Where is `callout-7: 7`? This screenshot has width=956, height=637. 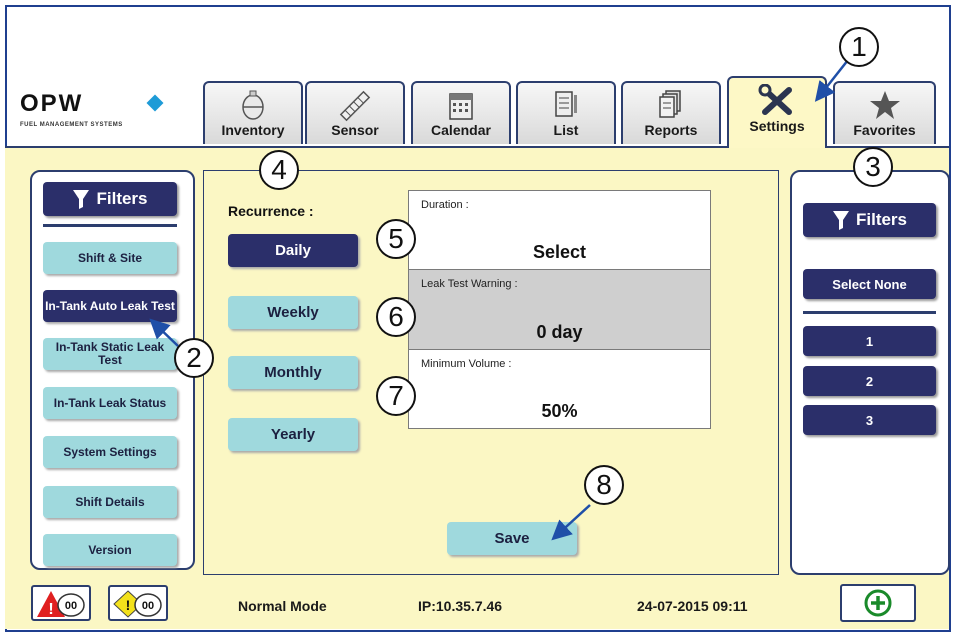 callout-7: 7 is located at coordinates (396, 396).